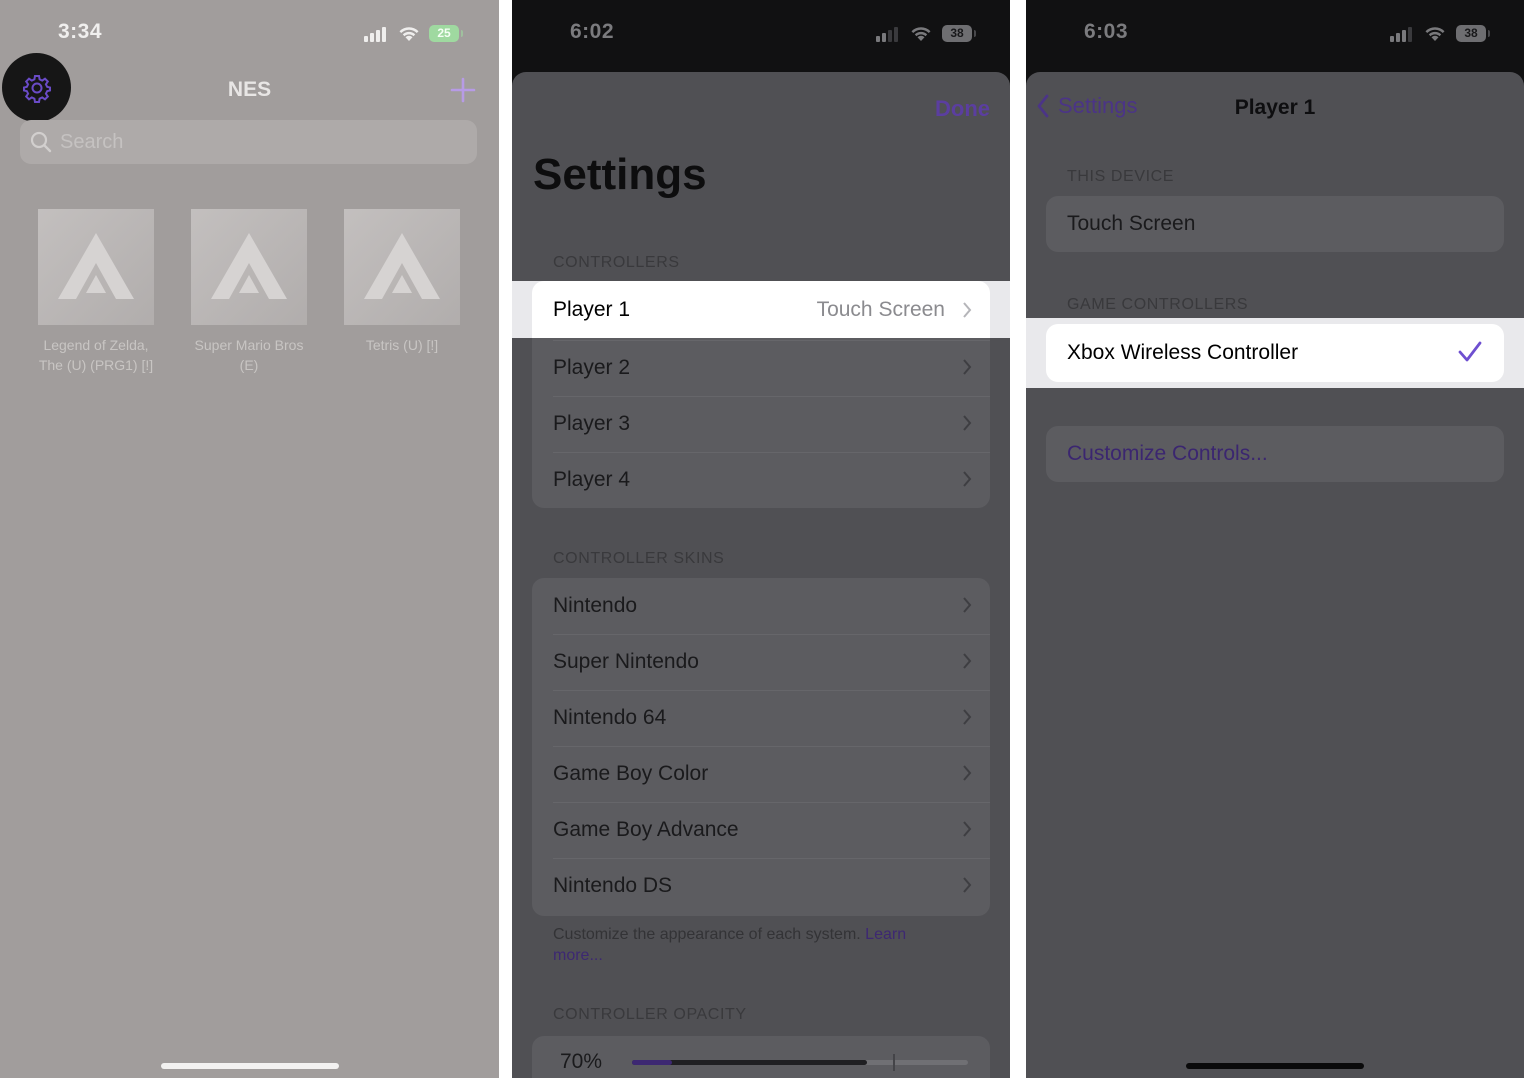 The height and width of the screenshot is (1078, 1524). I want to click on row-label: Super Nintendo, so click(626, 661).